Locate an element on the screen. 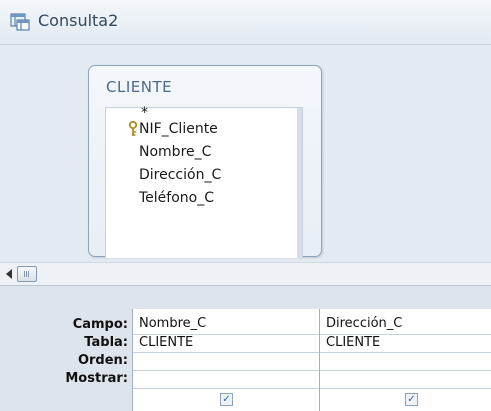 The height and width of the screenshot is (411, 491). cell-tabla-col2: CLIENTE is located at coordinates (353, 342).